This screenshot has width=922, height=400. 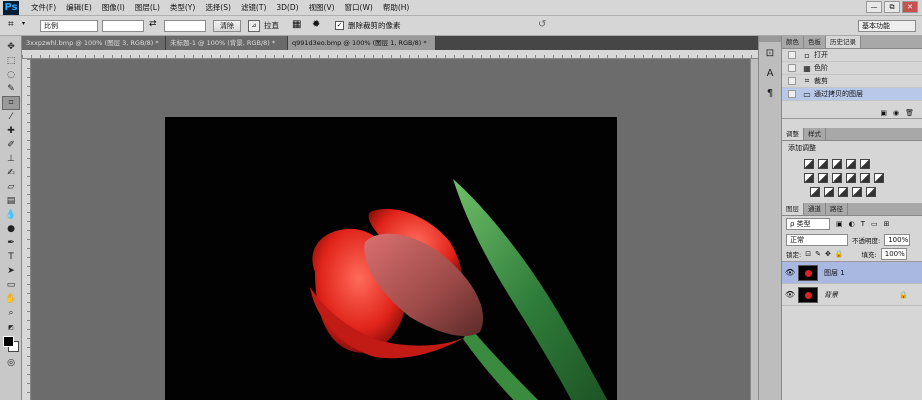 I want to click on fill-input: 100%, so click(x=893, y=254).